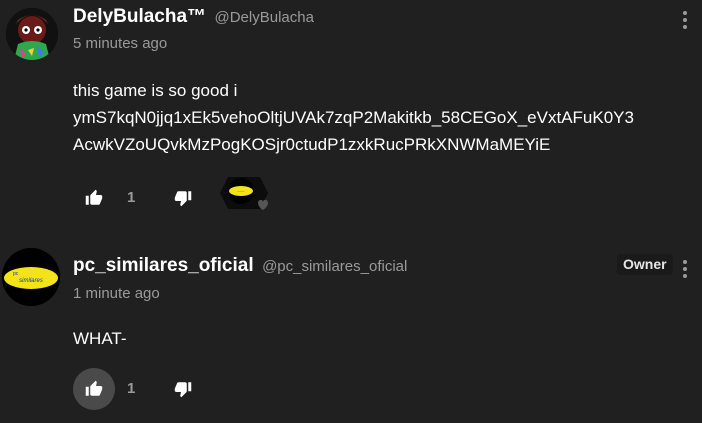 This screenshot has width=702, height=423. What do you see at coordinates (139, 16) in the screenshot?
I see `author-name: DelyBulacha™` at bounding box center [139, 16].